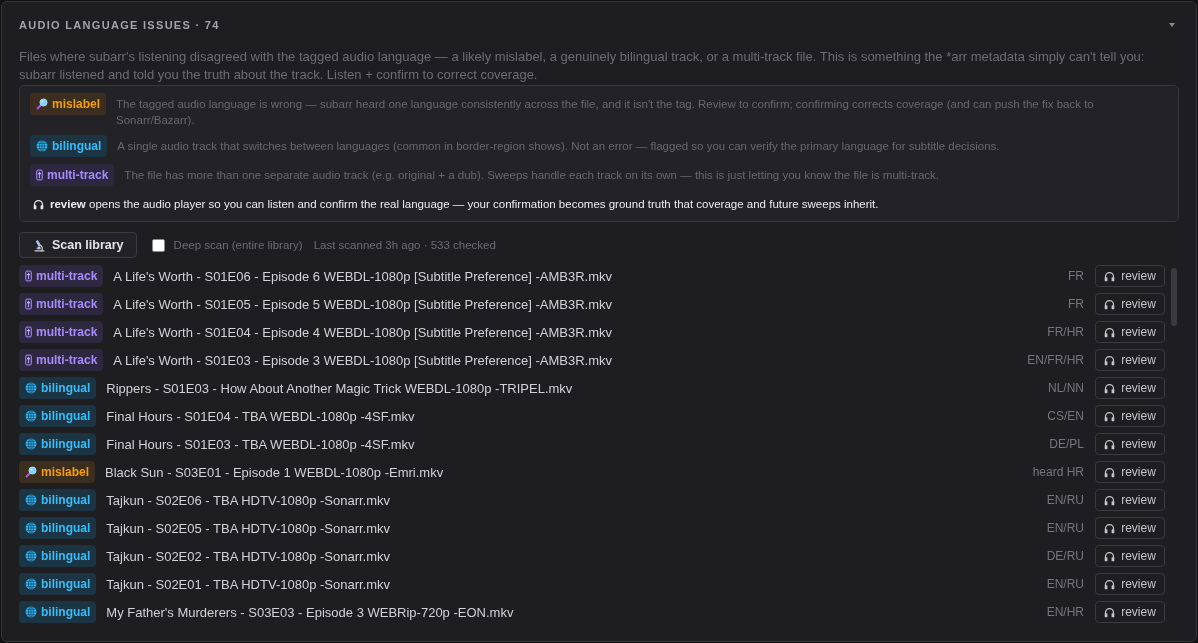  Describe the element at coordinates (119, 25) in the screenshot. I see `panel-title: AUDIO LANGUAGE ISSUES · 74` at that location.